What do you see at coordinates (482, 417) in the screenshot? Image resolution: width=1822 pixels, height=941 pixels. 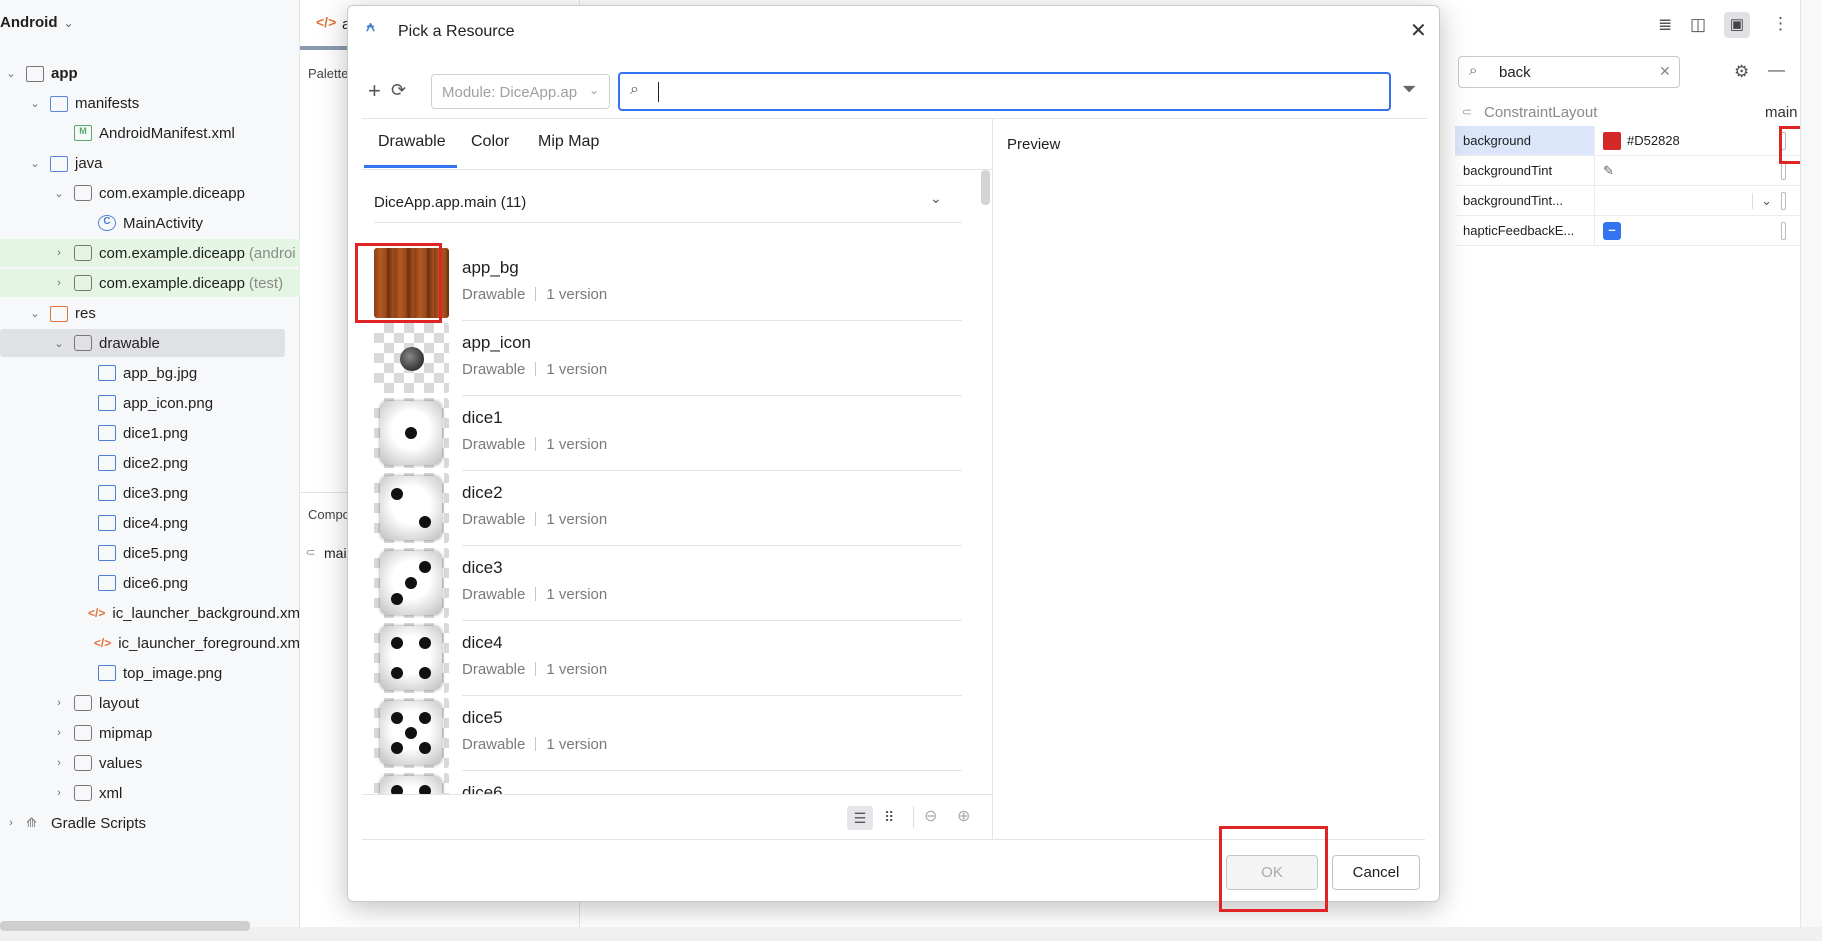 I see `resource-name: dice1` at bounding box center [482, 417].